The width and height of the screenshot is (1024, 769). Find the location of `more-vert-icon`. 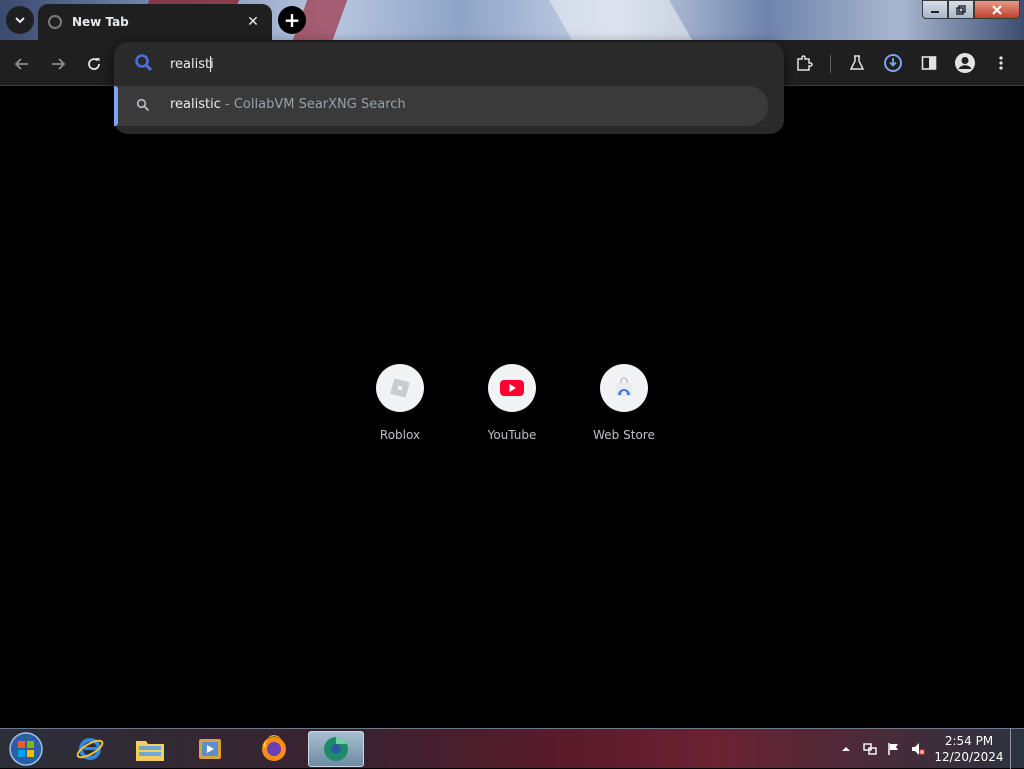

more-vert-icon is located at coordinates (1001, 63).